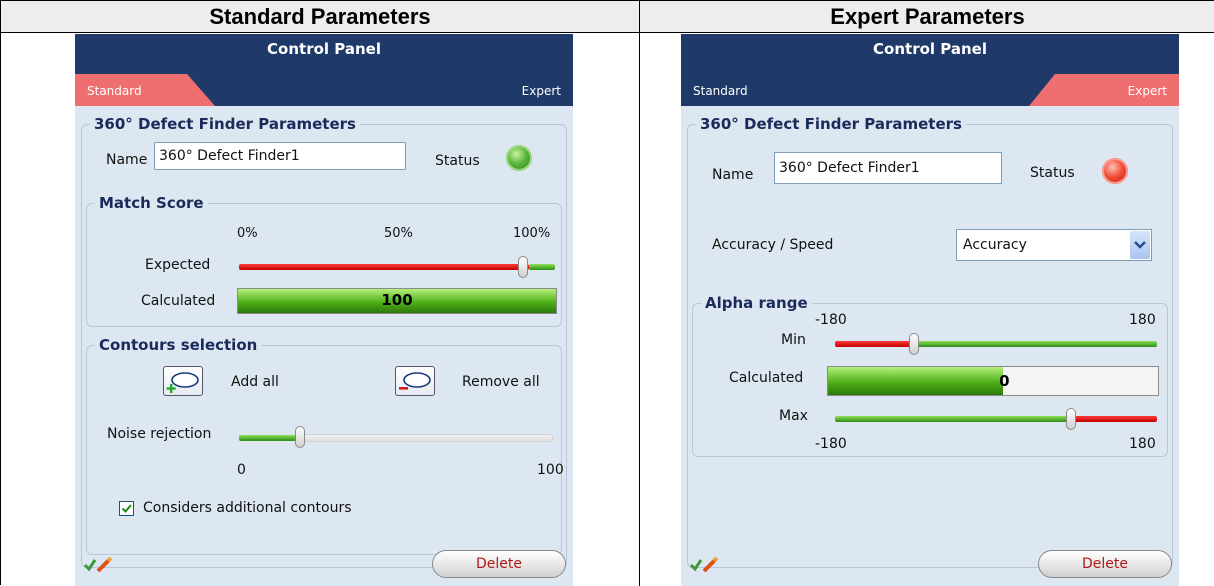 This screenshot has width=1214, height=586. Describe the element at coordinates (914, 344) in the screenshot. I see `min-slider-thumb` at that location.